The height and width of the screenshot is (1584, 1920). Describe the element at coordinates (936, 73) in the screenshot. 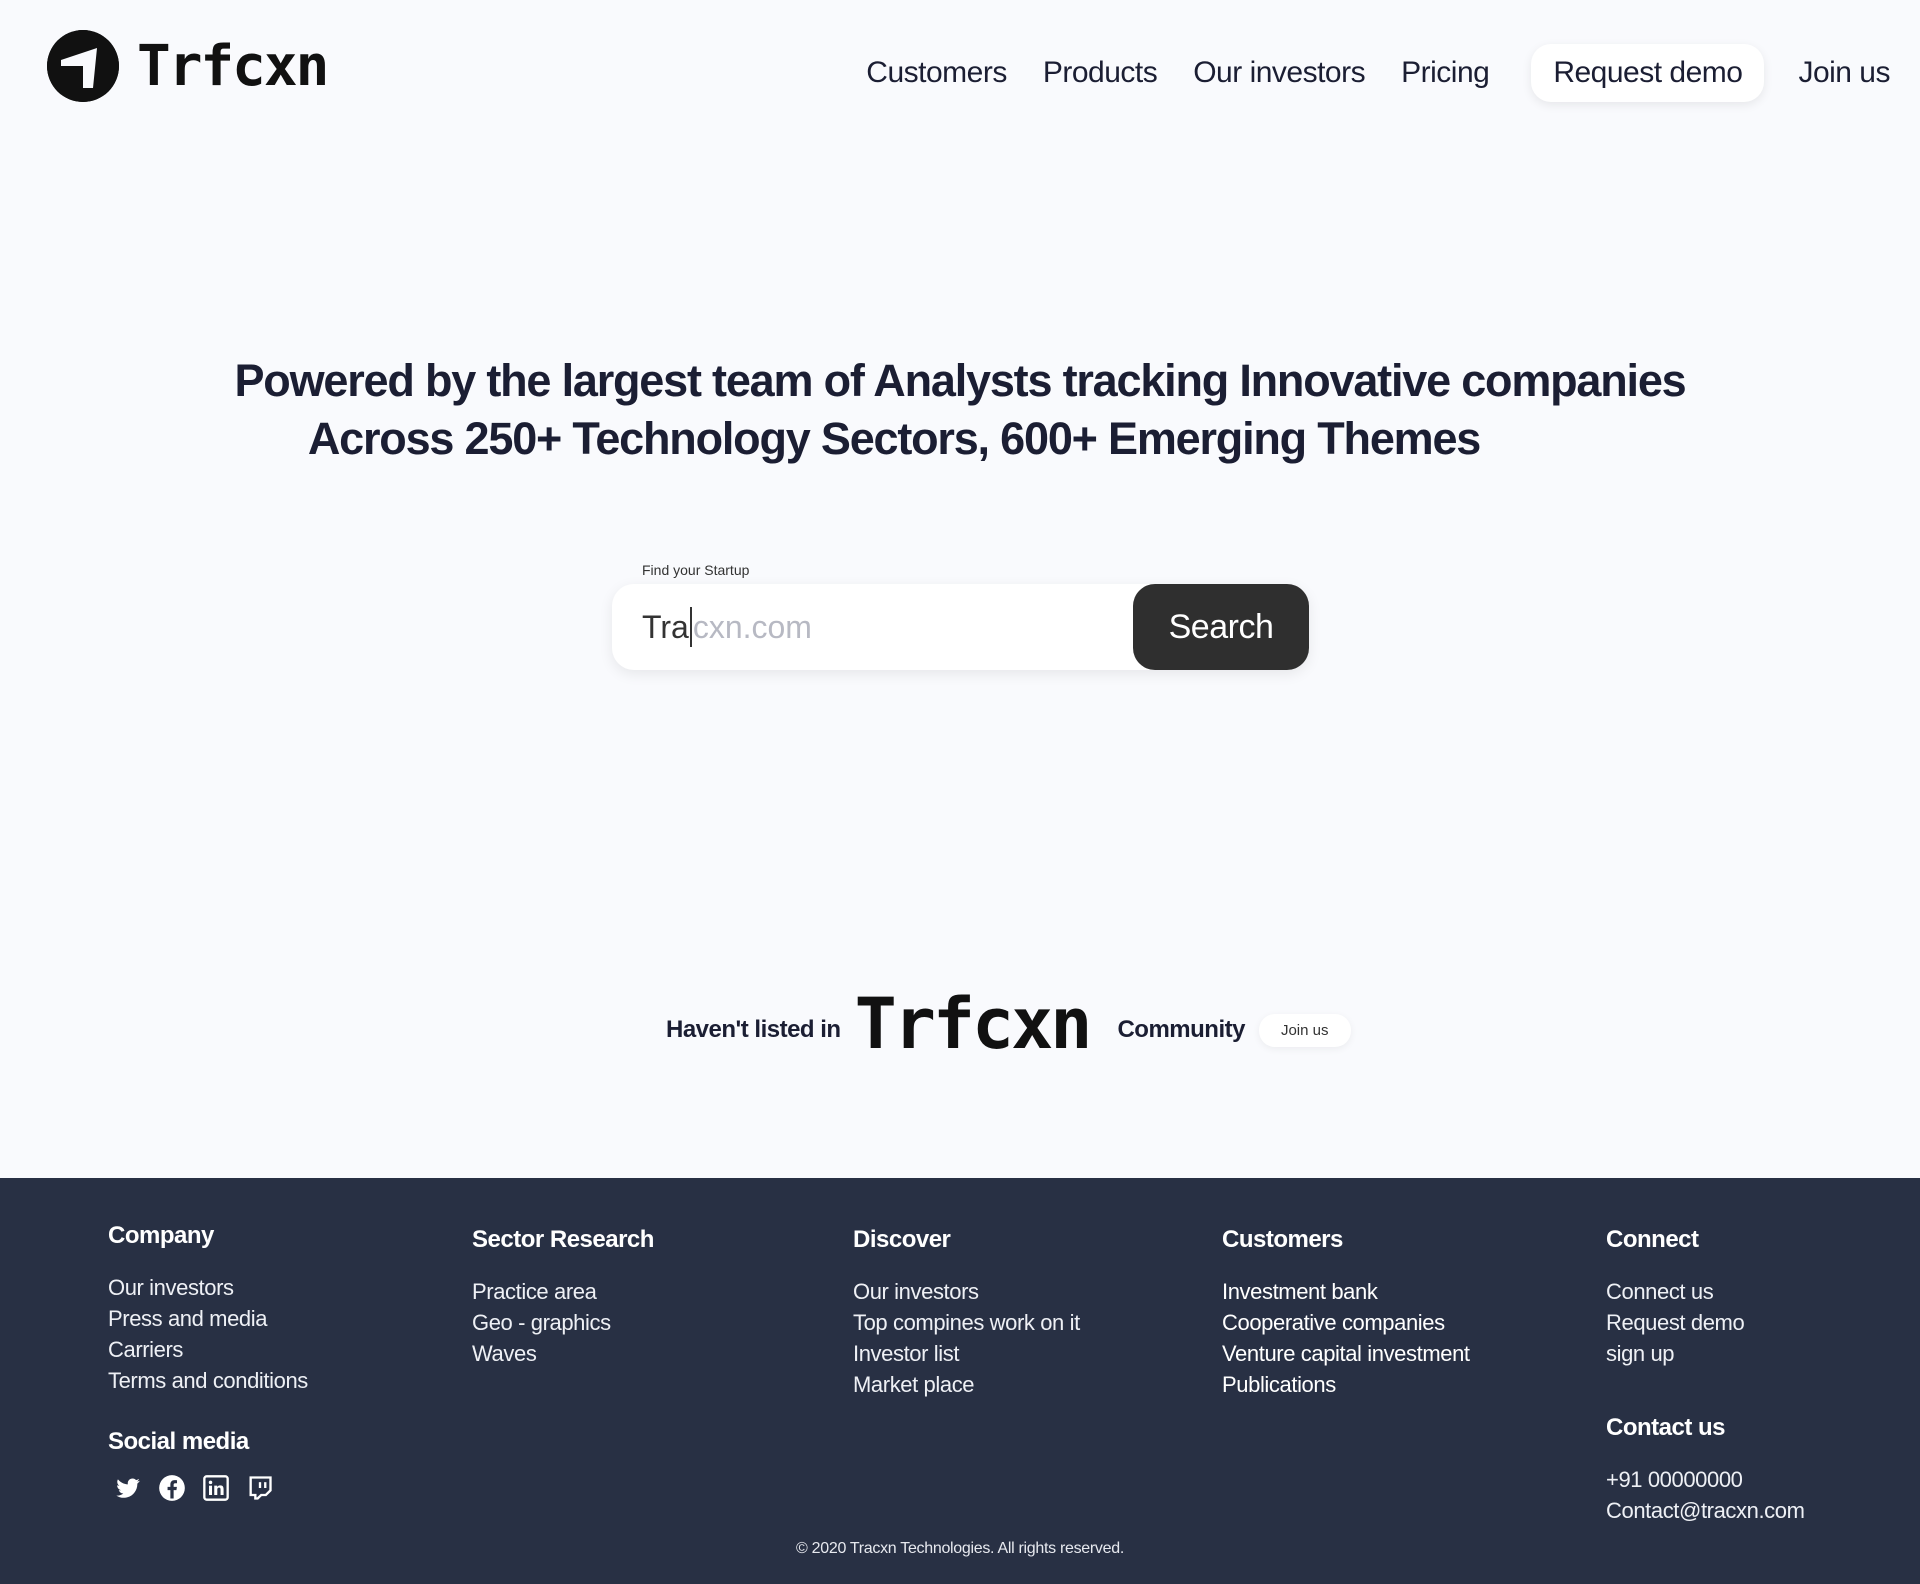

I see `nav-customers: Customers` at that location.